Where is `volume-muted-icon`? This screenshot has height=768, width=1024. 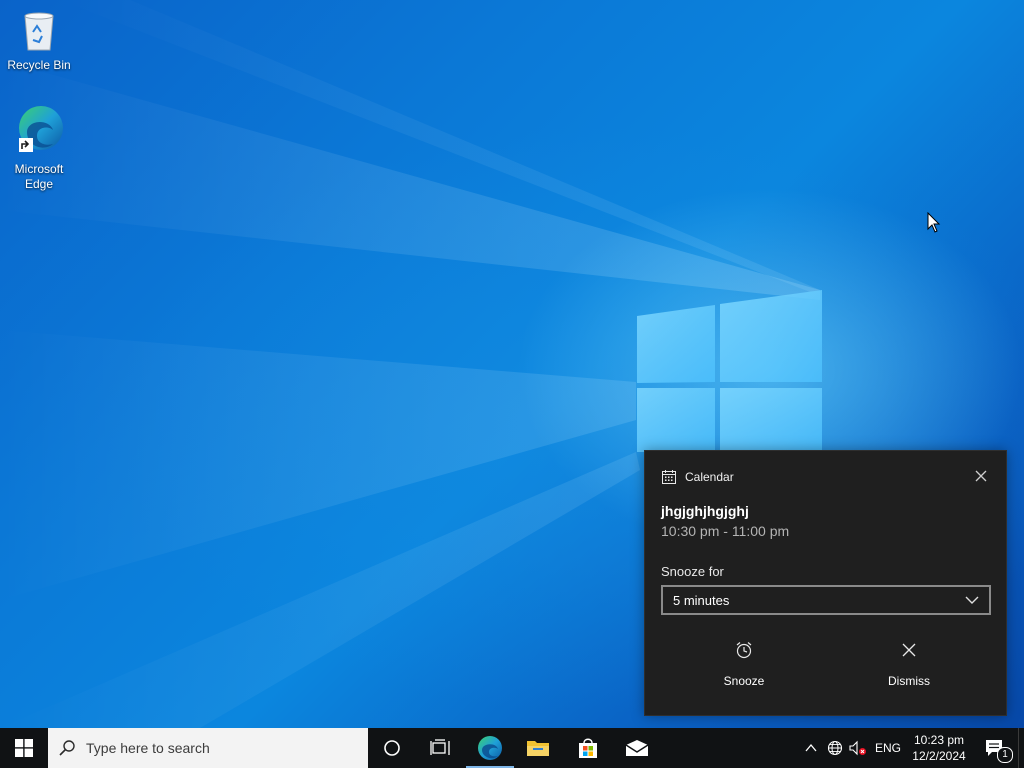
volume-muted-icon is located at coordinates (857, 748).